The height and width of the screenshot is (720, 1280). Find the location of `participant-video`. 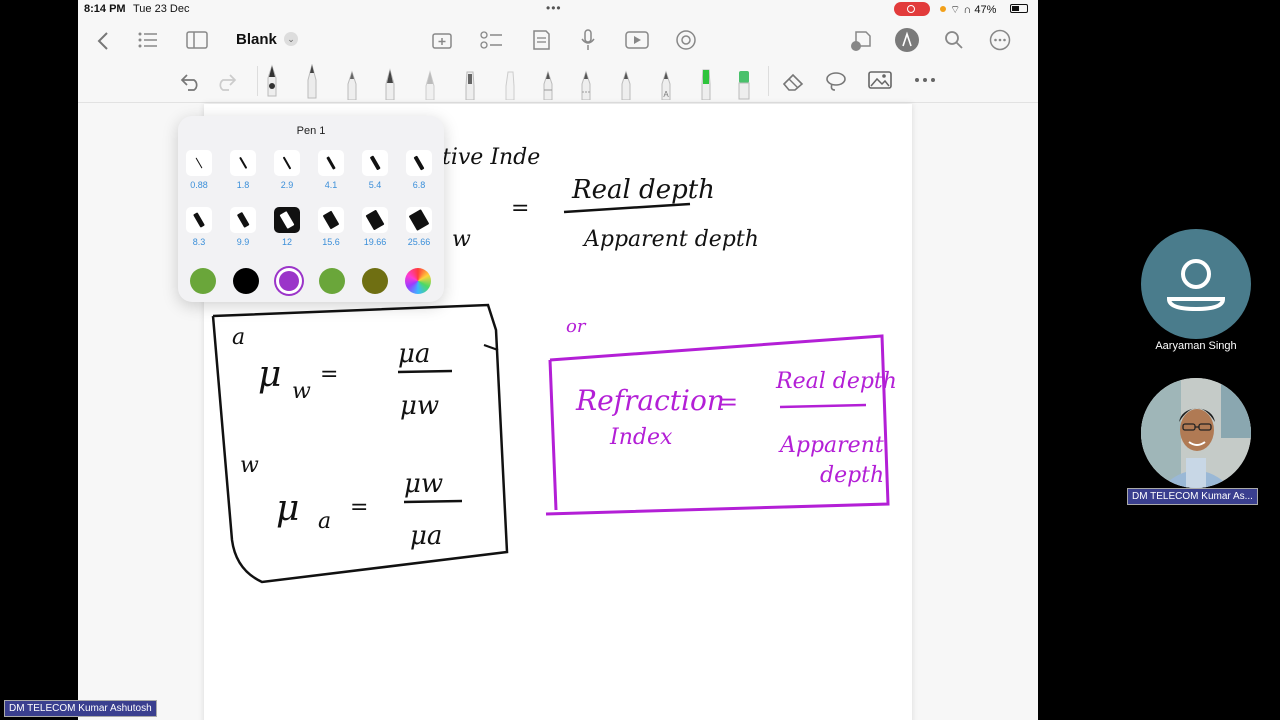

participant-video is located at coordinates (1196, 433).